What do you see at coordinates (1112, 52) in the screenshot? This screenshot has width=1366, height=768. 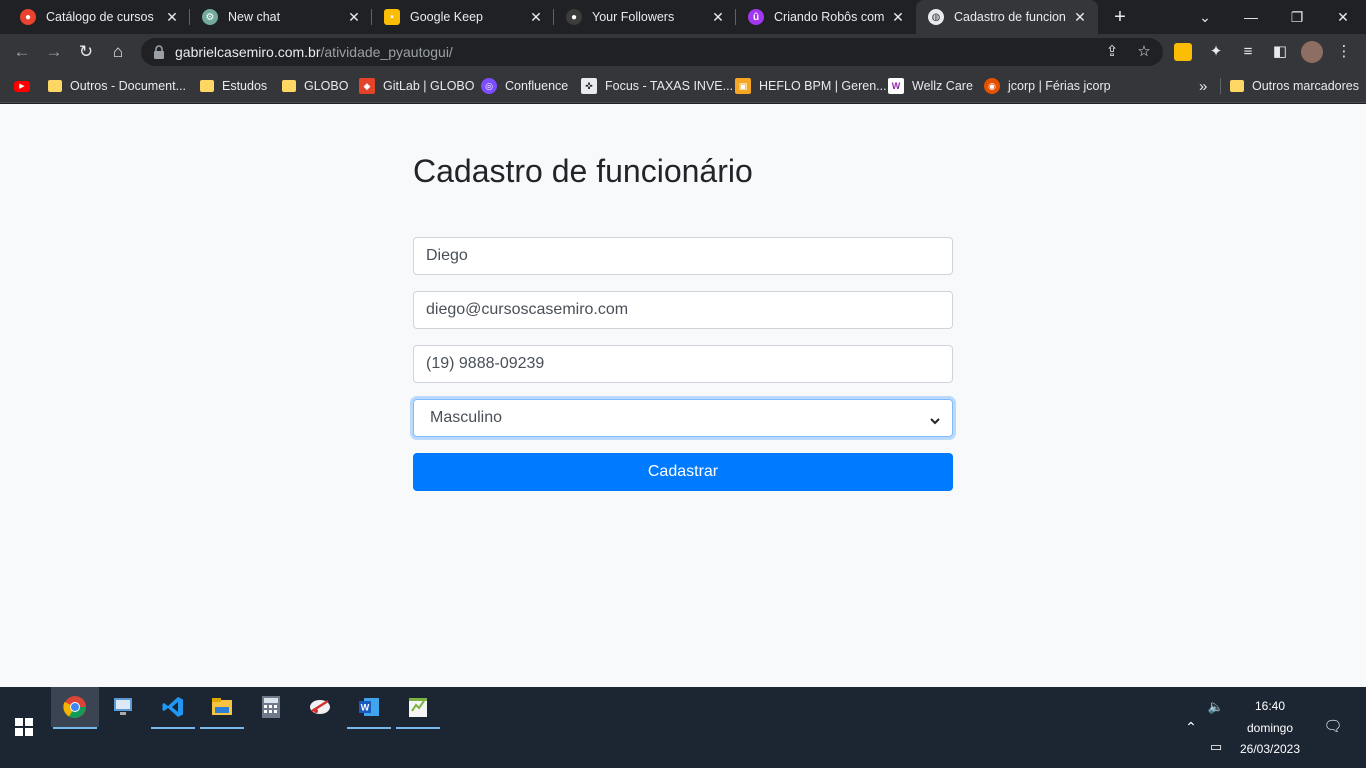 I see `share-icon: ⇪` at bounding box center [1112, 52].